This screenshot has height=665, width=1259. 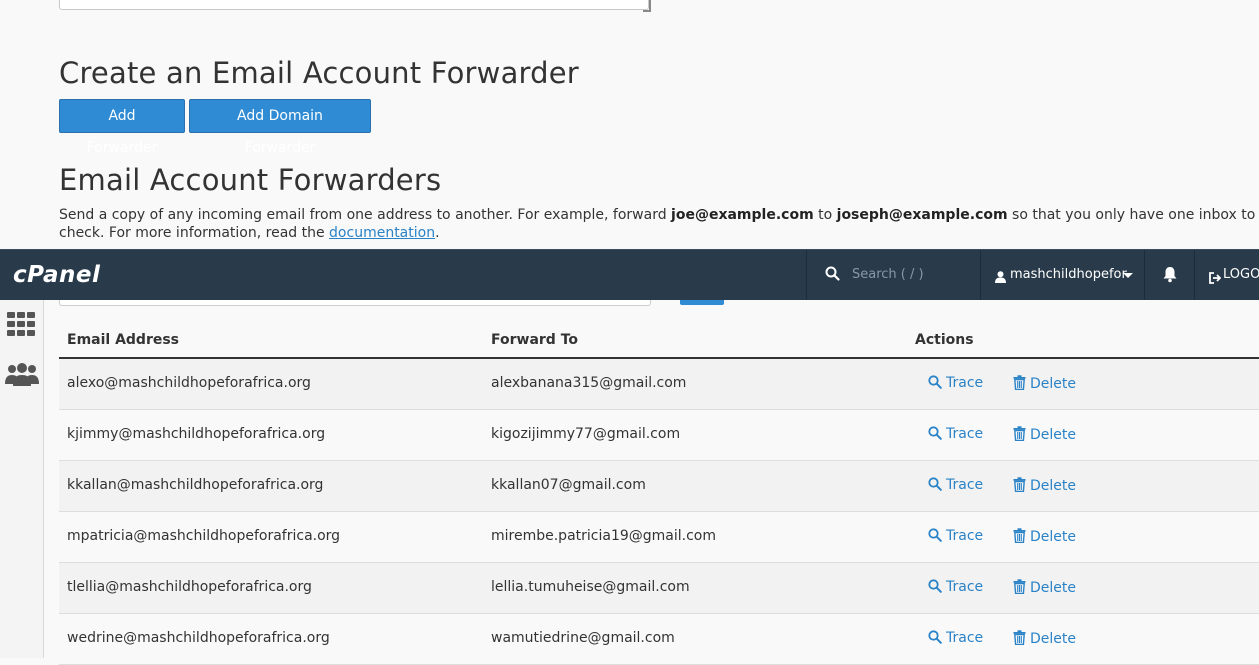 I want to click on desc-example-to: joseph@example.com, so click(x=922, y=215).